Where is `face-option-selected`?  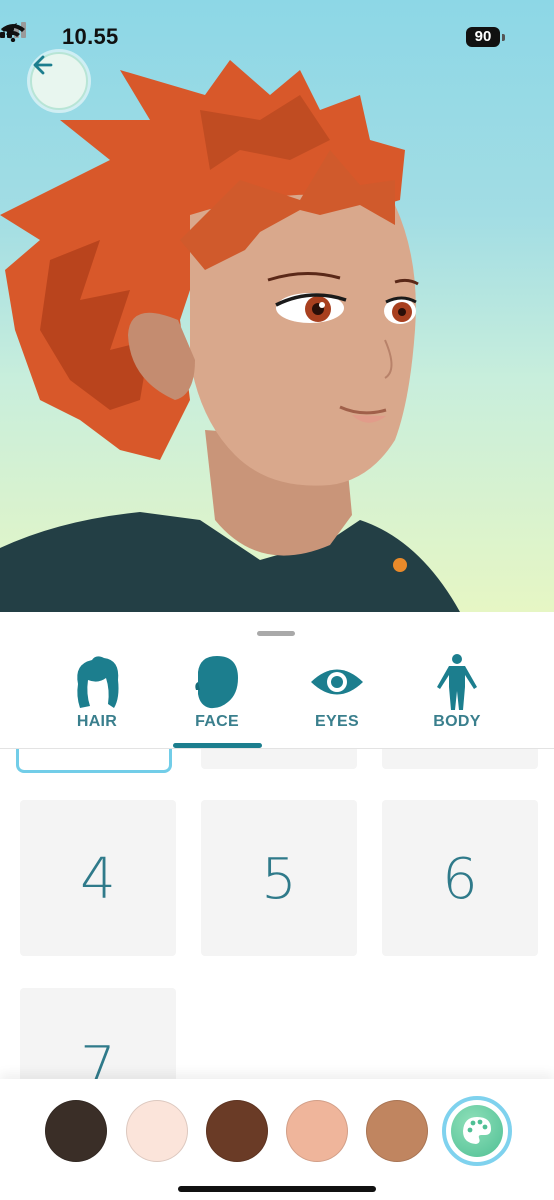
face-option-selected is located at coordinates (94, 761).